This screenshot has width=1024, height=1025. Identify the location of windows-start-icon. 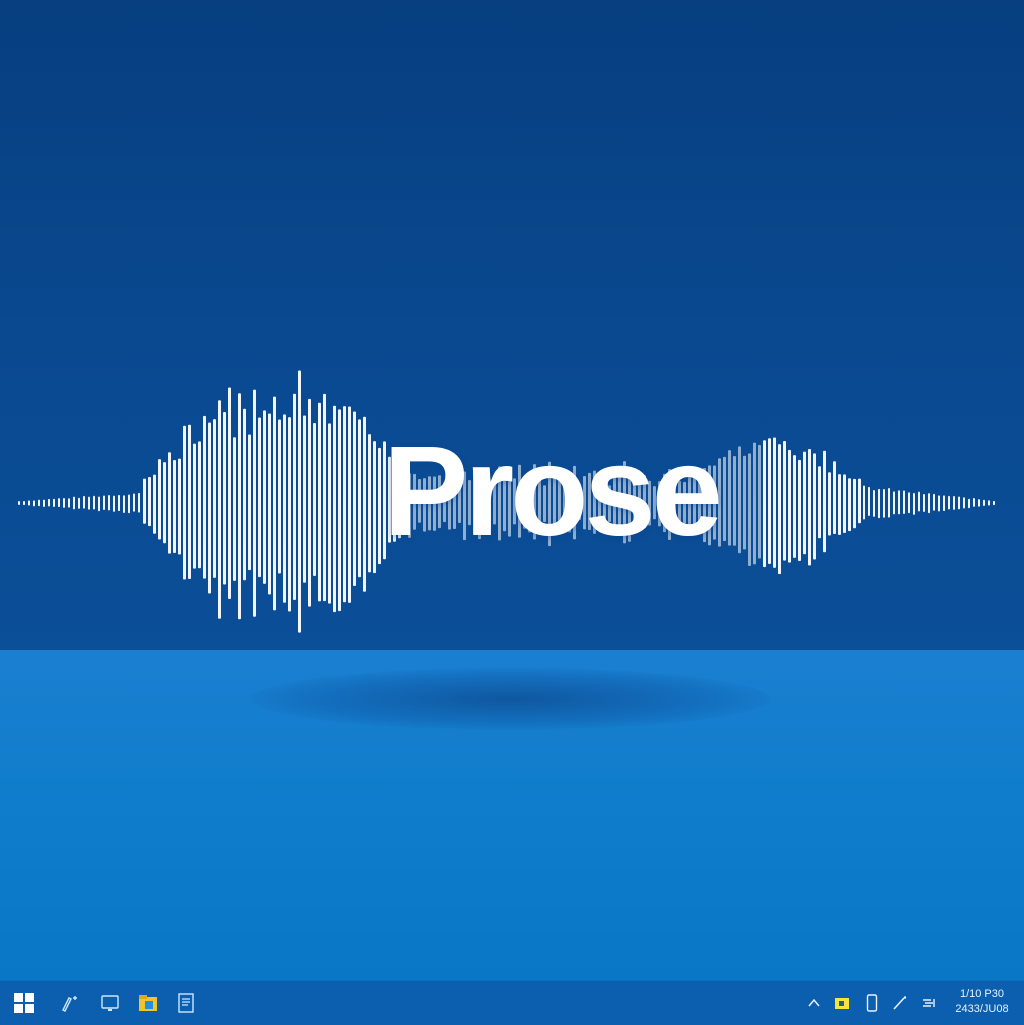
(24, 1003).